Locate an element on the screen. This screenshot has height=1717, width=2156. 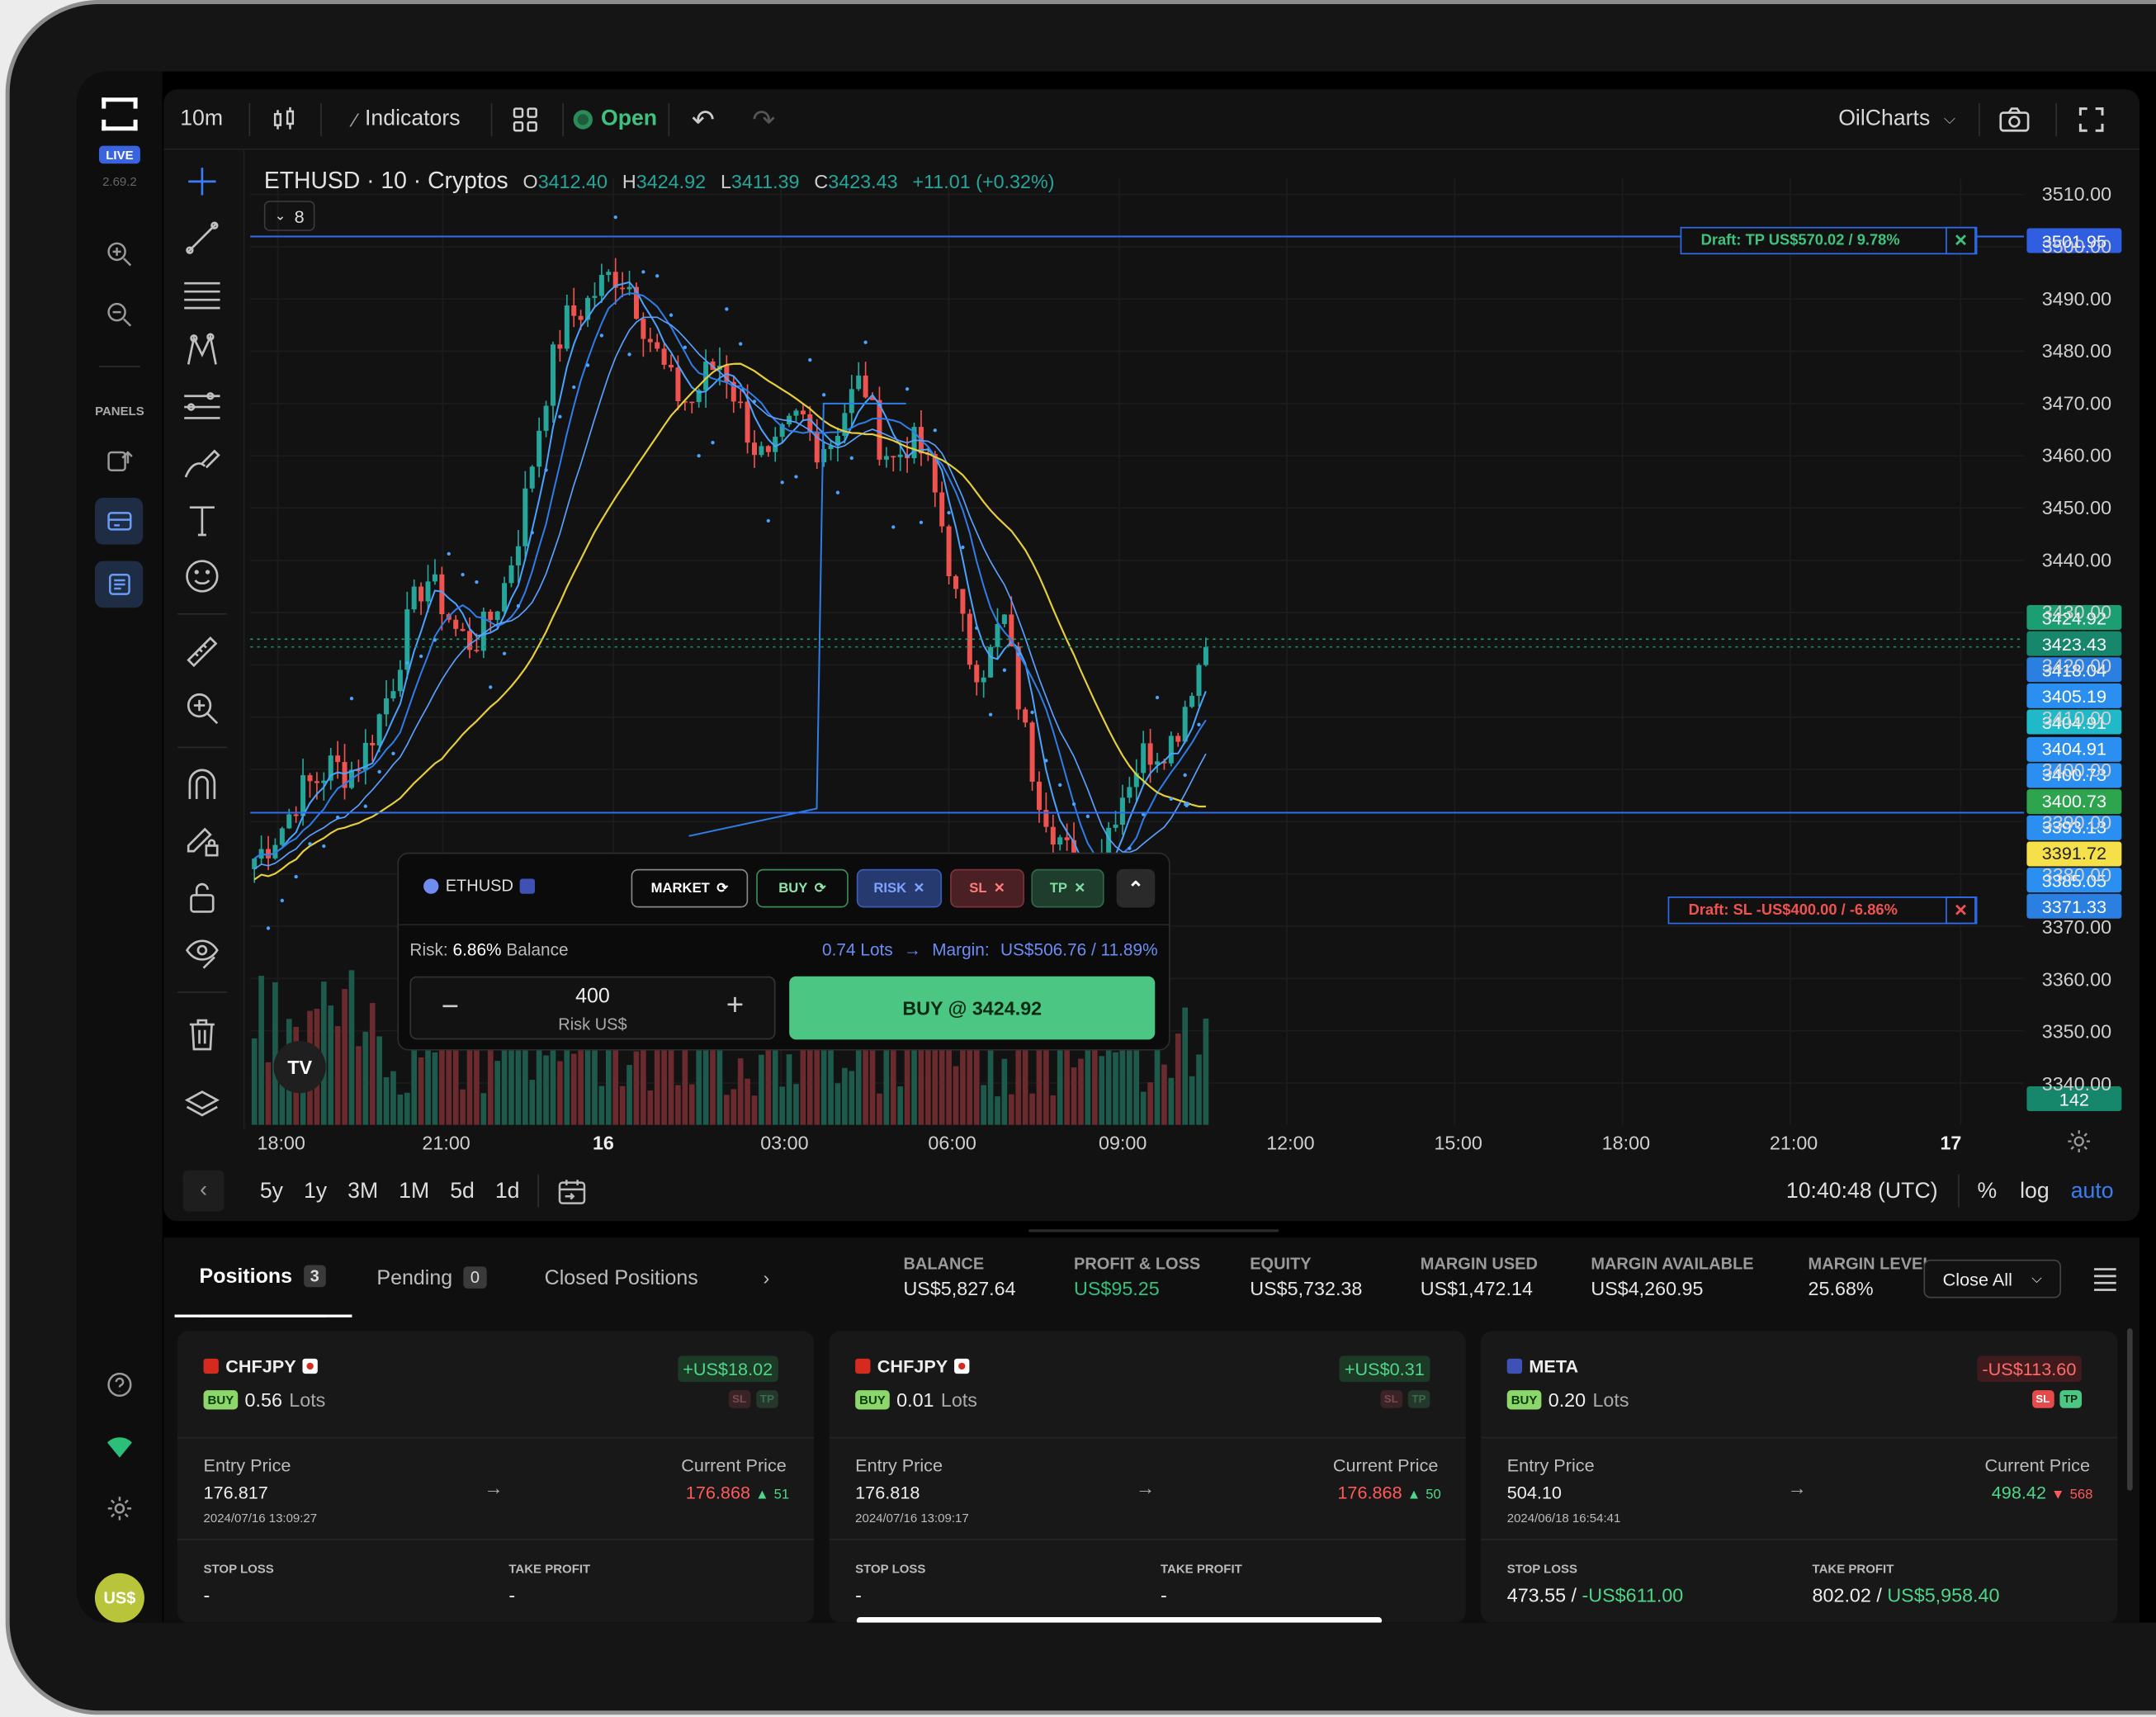
tradingview-logo: TV is located at coordinates (299, 1067).